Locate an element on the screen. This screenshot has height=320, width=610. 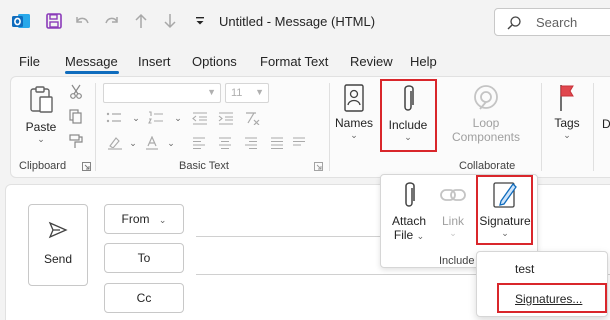
tags-label: Tags is located at coordinates (567, 123).